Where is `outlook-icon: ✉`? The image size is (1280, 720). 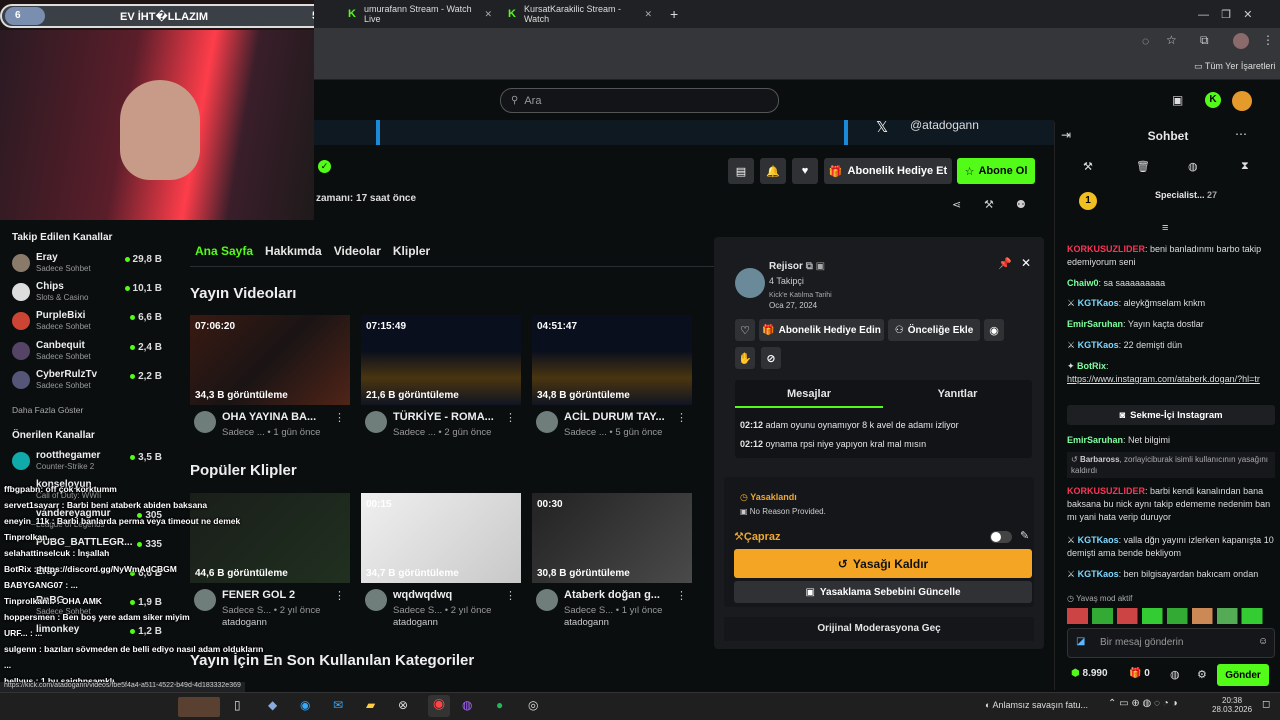
outlook-icon: ✉ is located at coordinates (338, 705).